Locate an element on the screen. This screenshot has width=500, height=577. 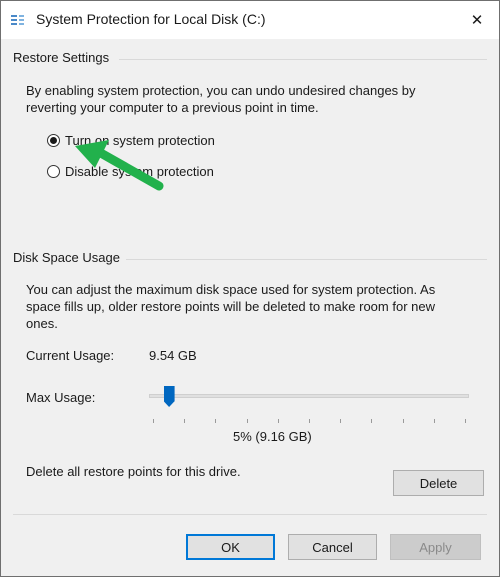
restore-settings-heading: Restore Settings is located at coordinates (64, 57).